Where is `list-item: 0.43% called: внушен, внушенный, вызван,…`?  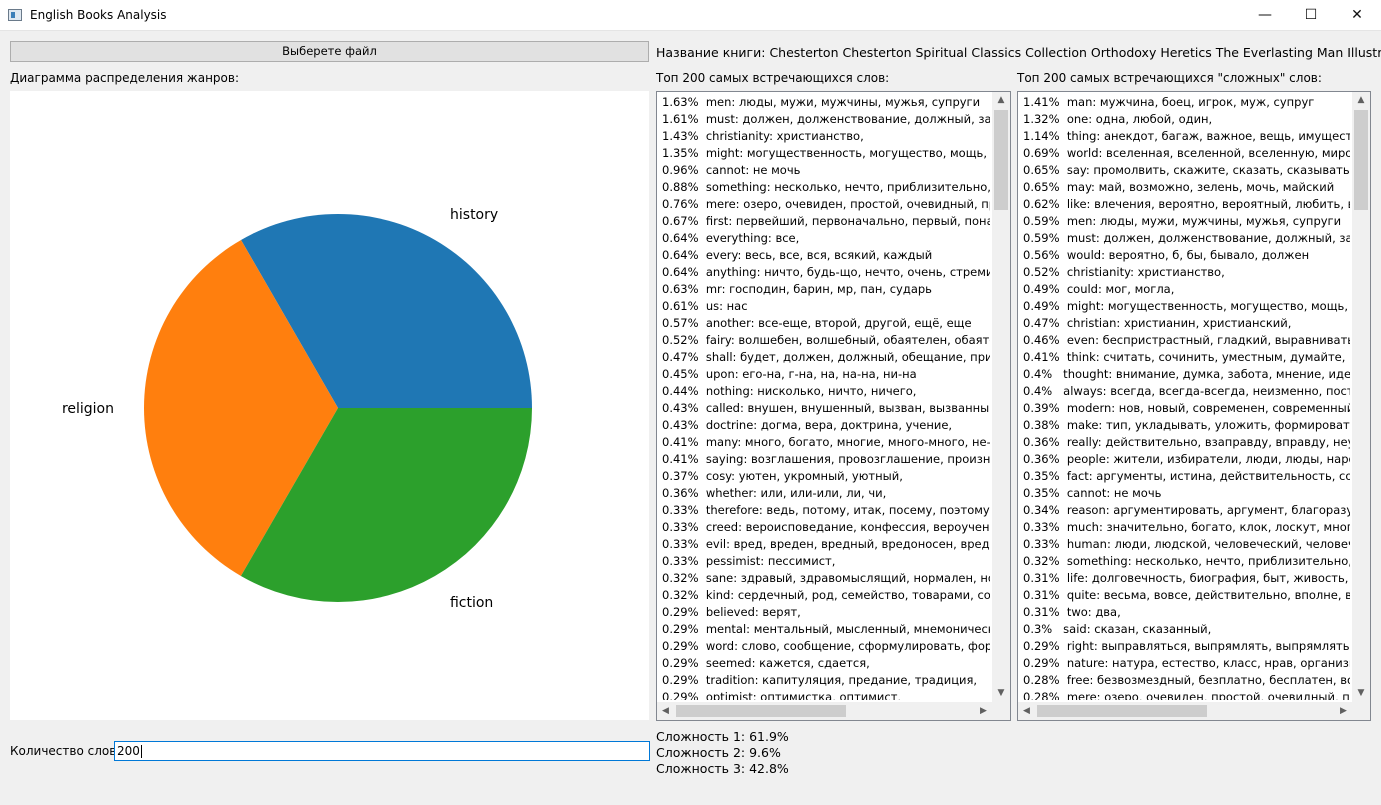
list-item: 0.43% called: внушен, внушенный, вызван,… is located at coordinates (826, 408).